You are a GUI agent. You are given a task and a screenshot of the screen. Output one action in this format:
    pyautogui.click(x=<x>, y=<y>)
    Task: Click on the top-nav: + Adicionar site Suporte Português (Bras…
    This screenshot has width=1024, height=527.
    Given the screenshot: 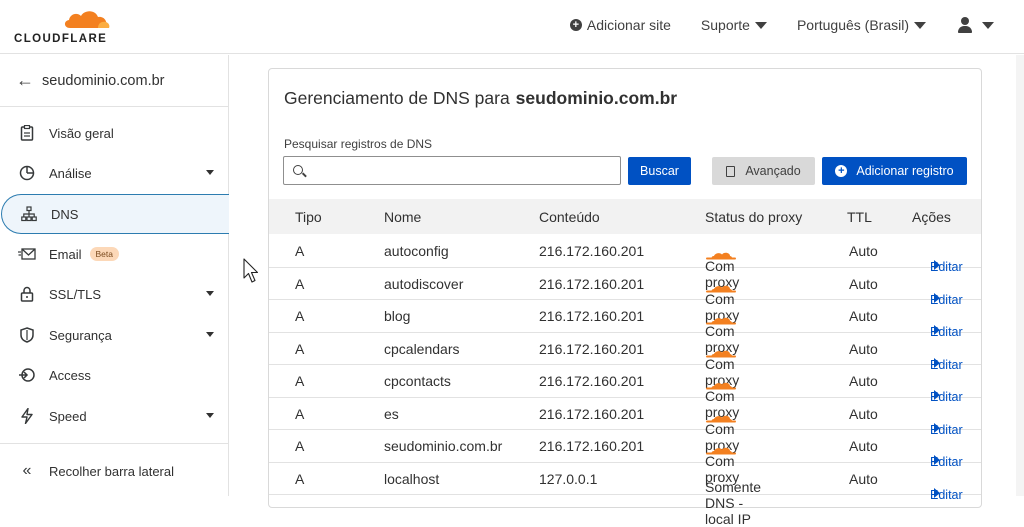 What is the action you would take?
    pyautogui.click(x=781, y=25)
    